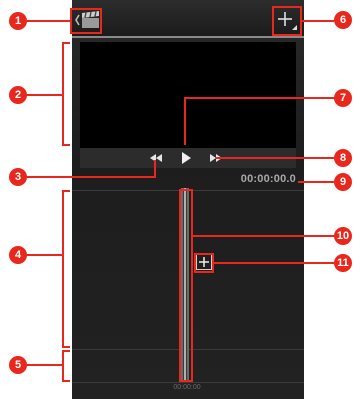 This screenshot has width=360, height=399. Describe the element at coordinates (48, 21) in the screenshot. I see `callout-1-line` at that location.